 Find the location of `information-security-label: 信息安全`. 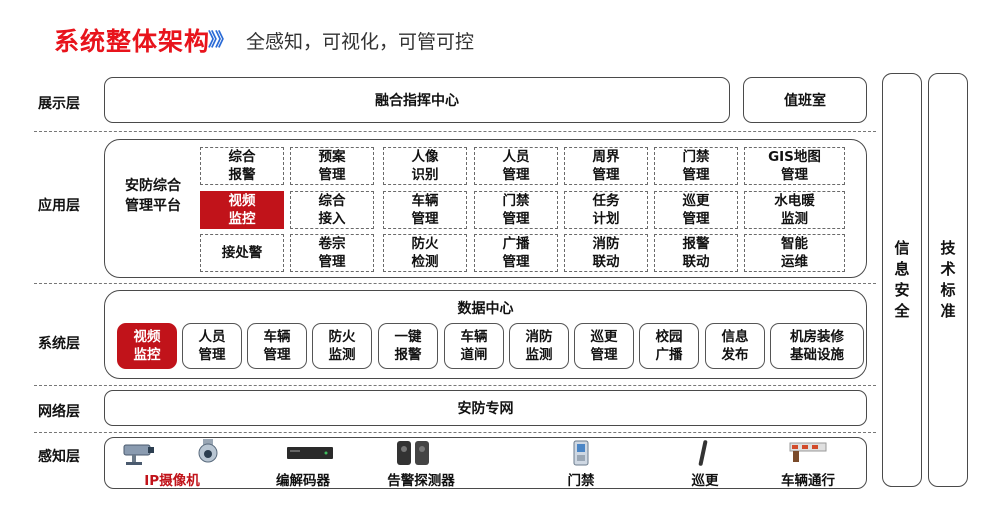

information-security-label: 信息安全 is located at coordinates (902, 279).